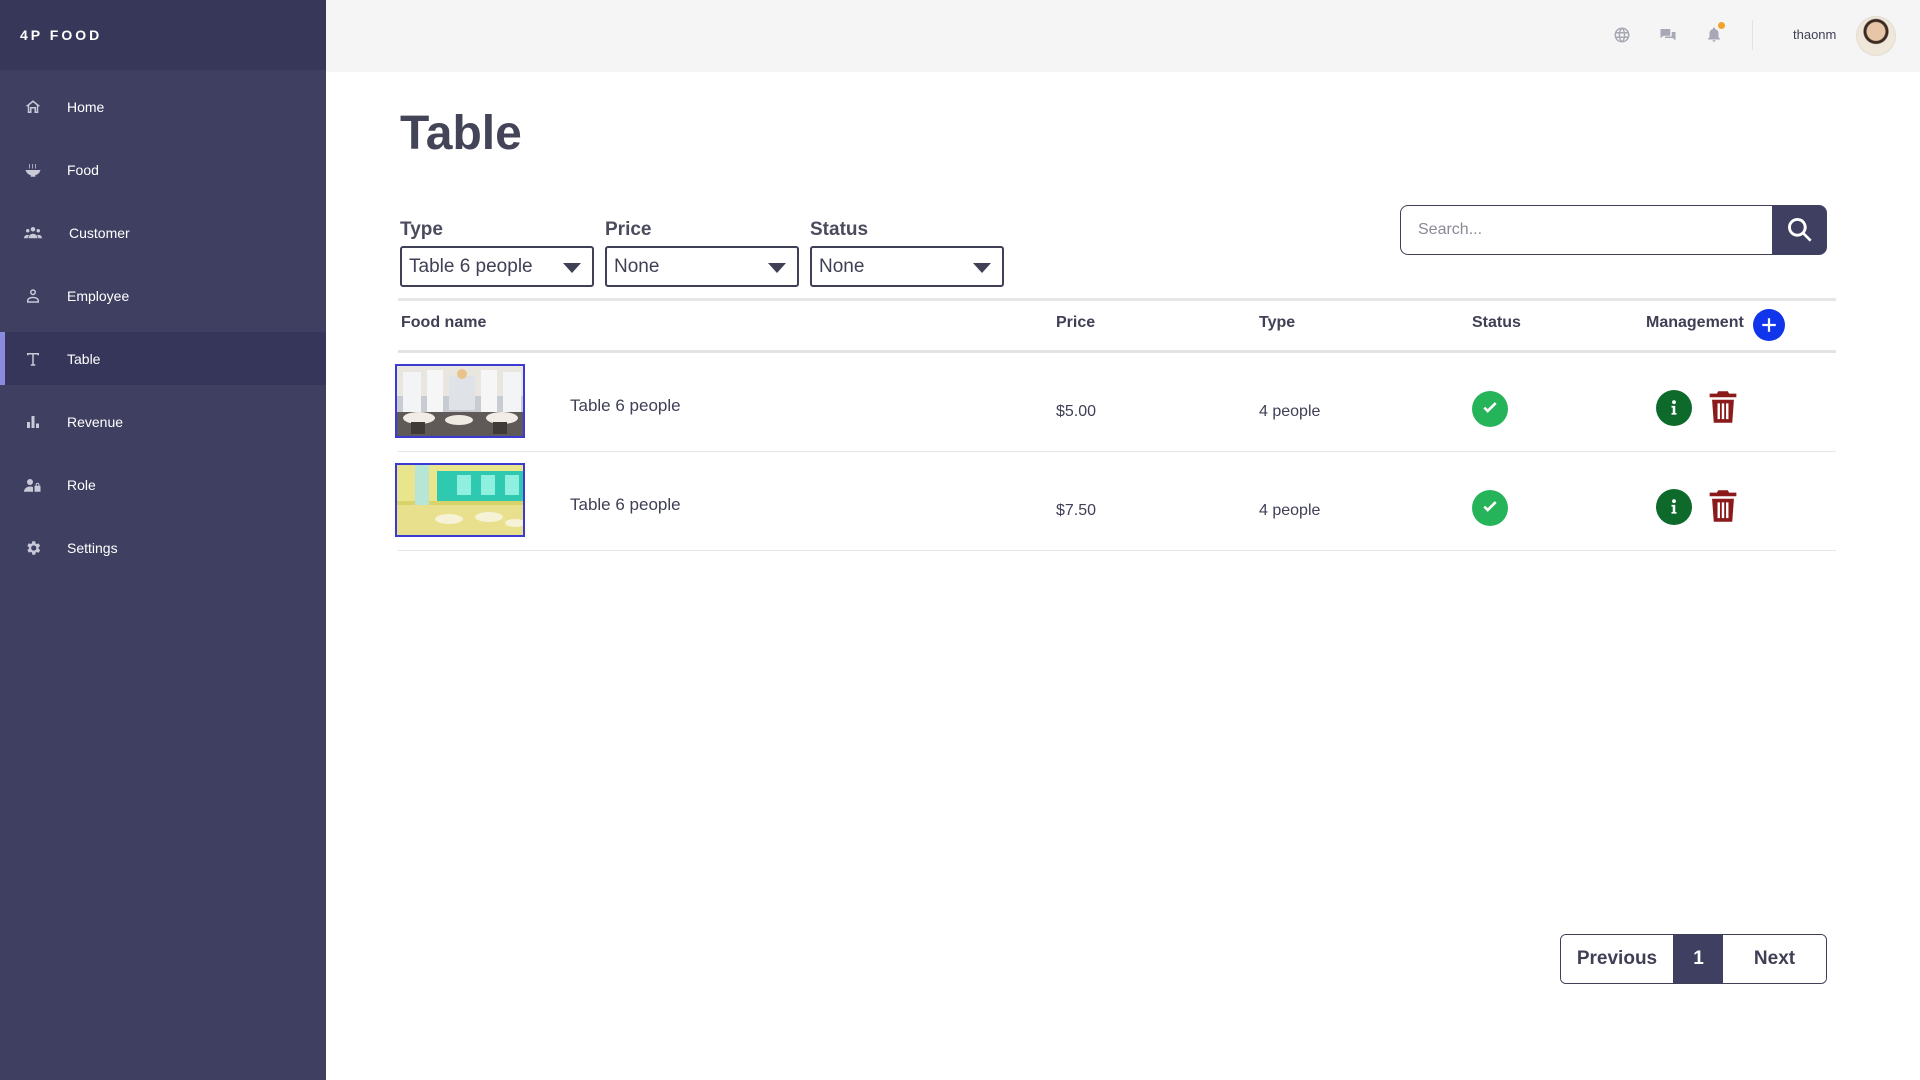  I want to click on search-icon, so click(1799, 230).